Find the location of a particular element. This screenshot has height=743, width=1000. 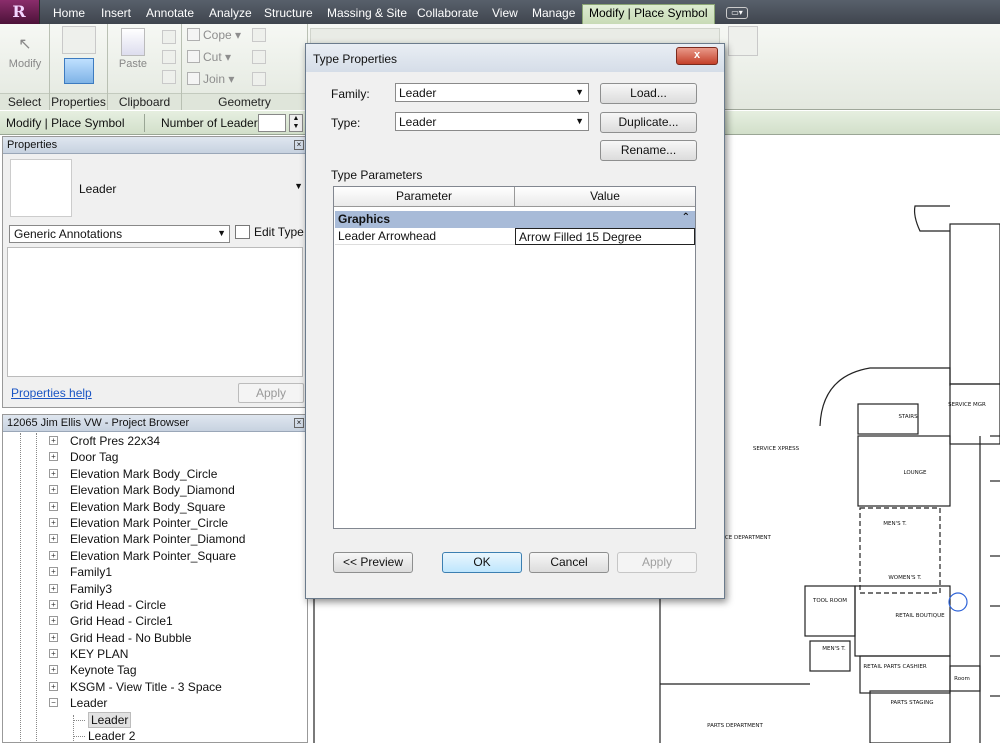

cope-button: Cope ▾ is located at coordinates (214, 35).